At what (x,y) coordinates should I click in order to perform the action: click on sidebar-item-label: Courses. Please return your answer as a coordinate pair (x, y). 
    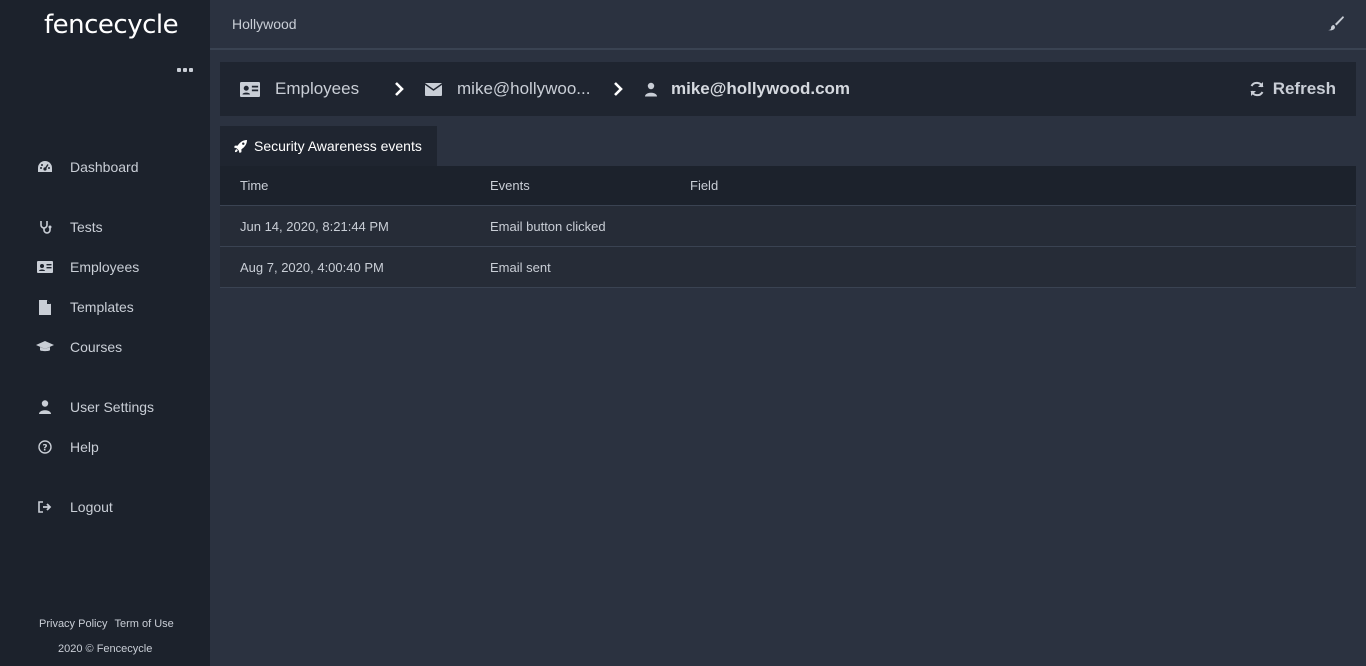
    Looking at the image, I should click on (96, 347).